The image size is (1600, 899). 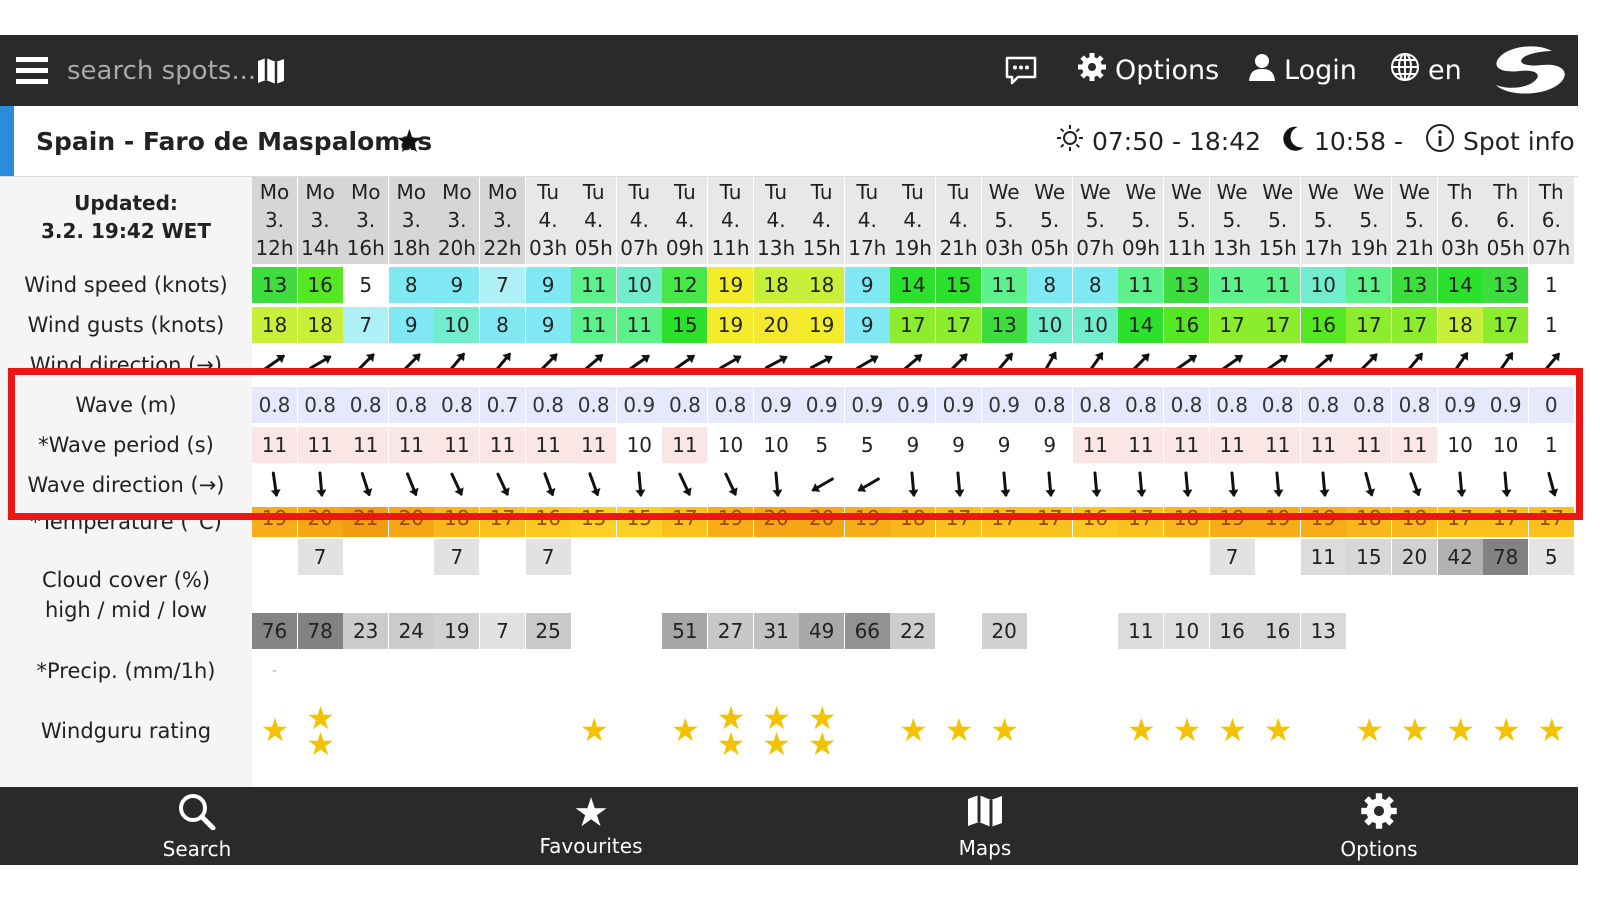 What do you see at coordinates (1232, 192) in the screenshot?
I see `header-day: We` at bounding box center [1232, 192].